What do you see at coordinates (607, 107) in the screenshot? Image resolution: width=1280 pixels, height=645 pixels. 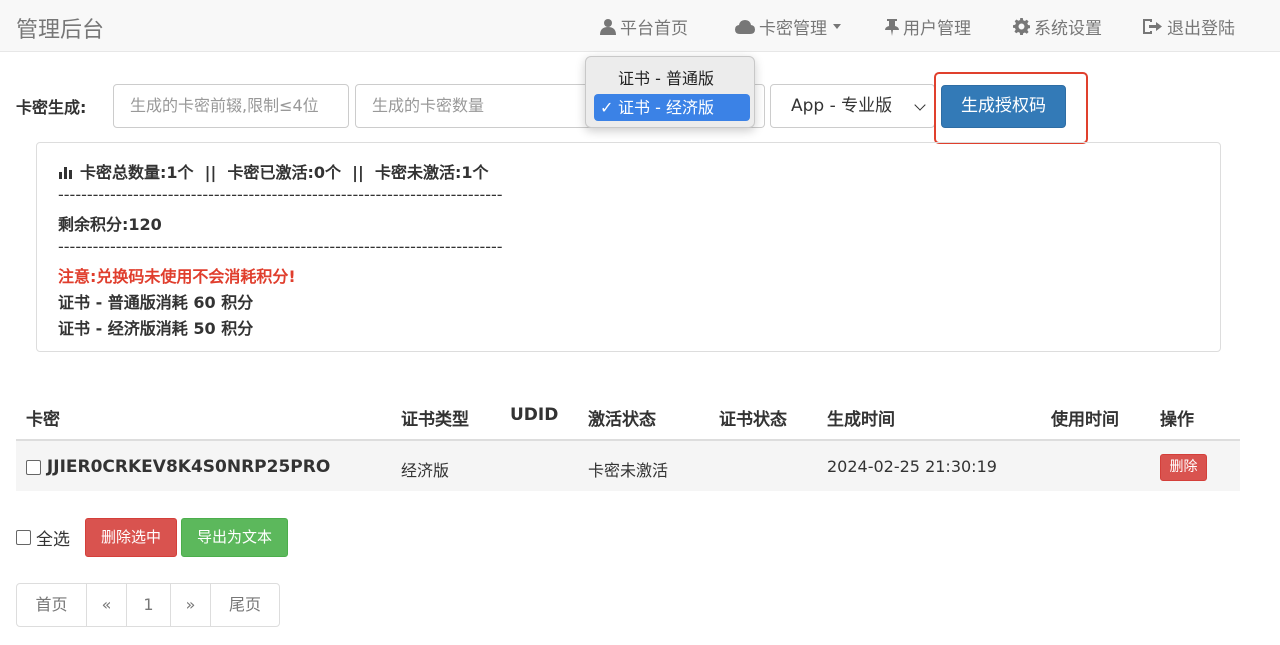 I see `checkmark-icon: ✓` at bounding box center [607, 107].